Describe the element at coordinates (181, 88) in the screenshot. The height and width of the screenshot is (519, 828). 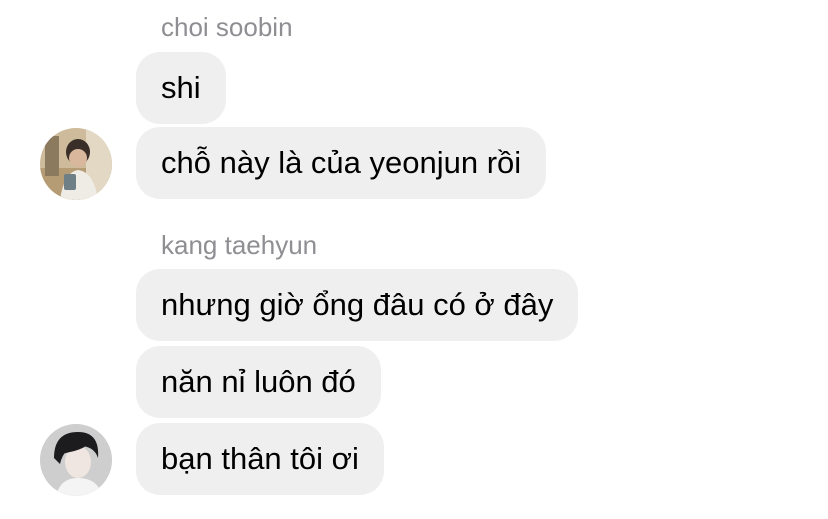
I see `message-bubble: shi` at that location.